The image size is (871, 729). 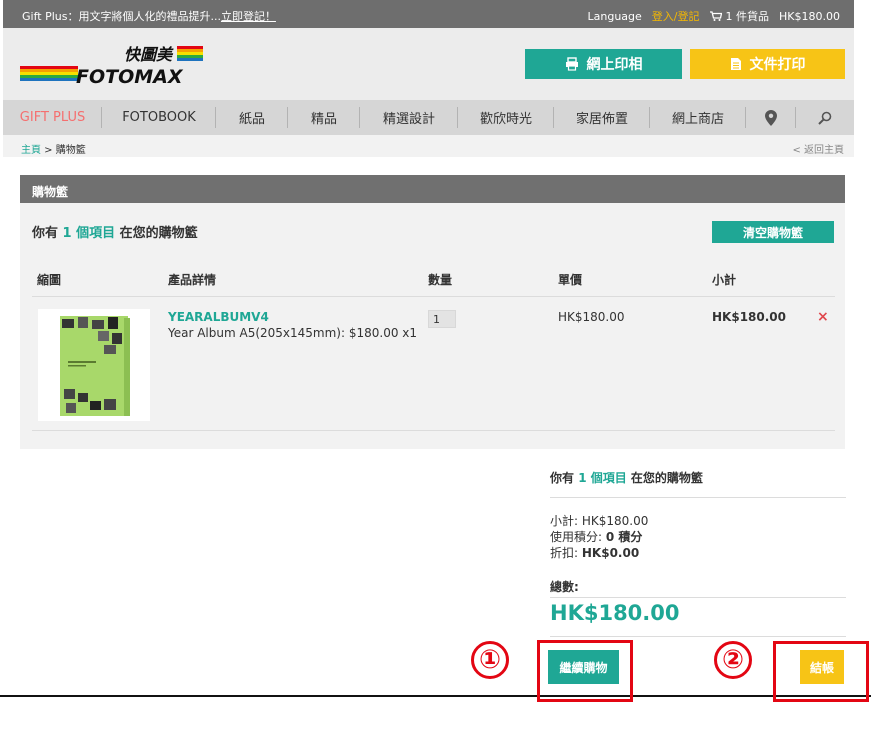 I want to click on cart-title: 購物籃, so click(x=432, y=189).